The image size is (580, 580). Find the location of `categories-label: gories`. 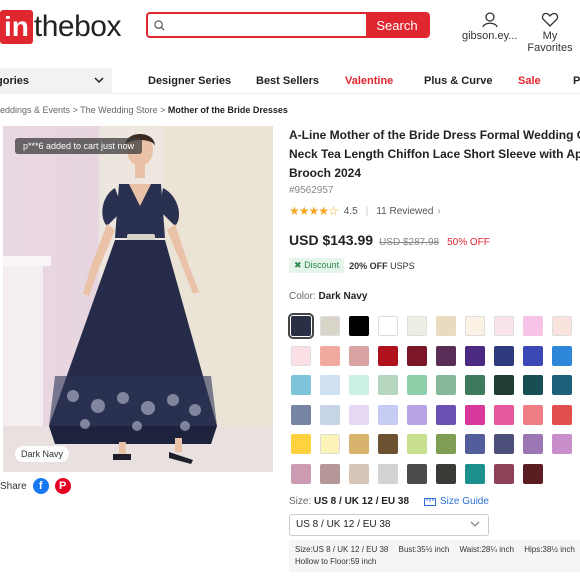

categories-label: gories is located at coordinates (15, 81).